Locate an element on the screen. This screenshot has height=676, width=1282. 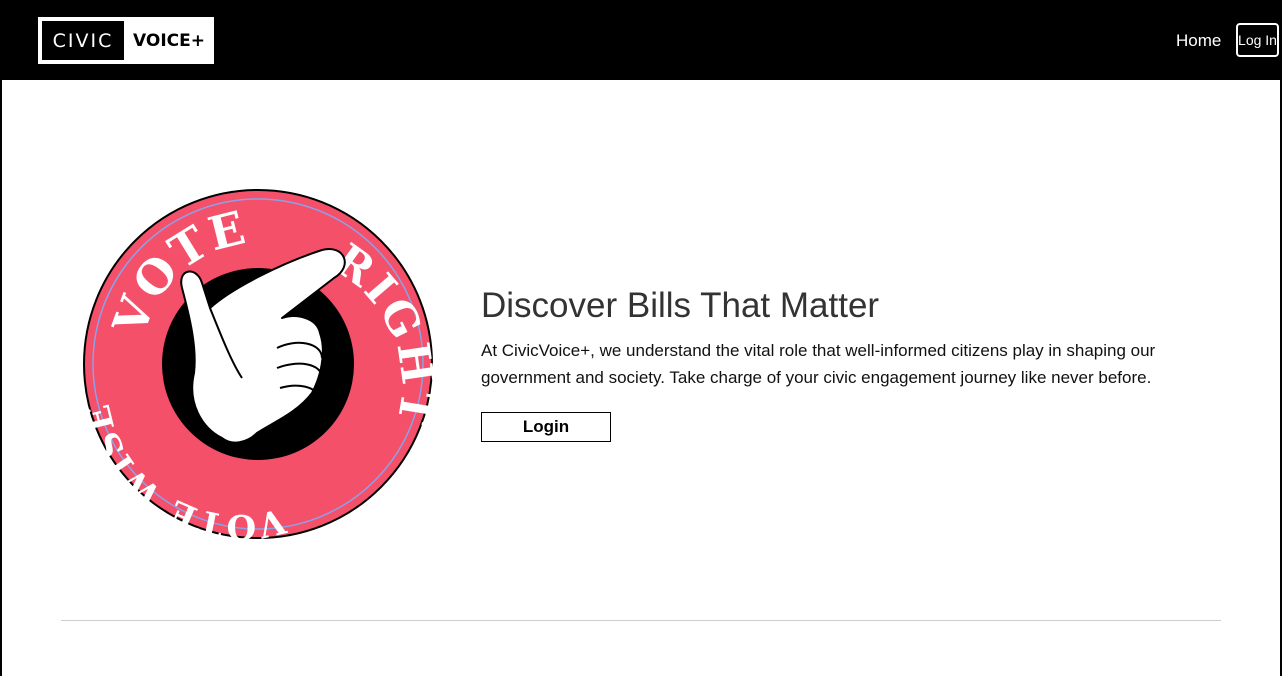
top-navbar: CIVIC VOICE+ Home Log In is located at coordinates (641, 40).